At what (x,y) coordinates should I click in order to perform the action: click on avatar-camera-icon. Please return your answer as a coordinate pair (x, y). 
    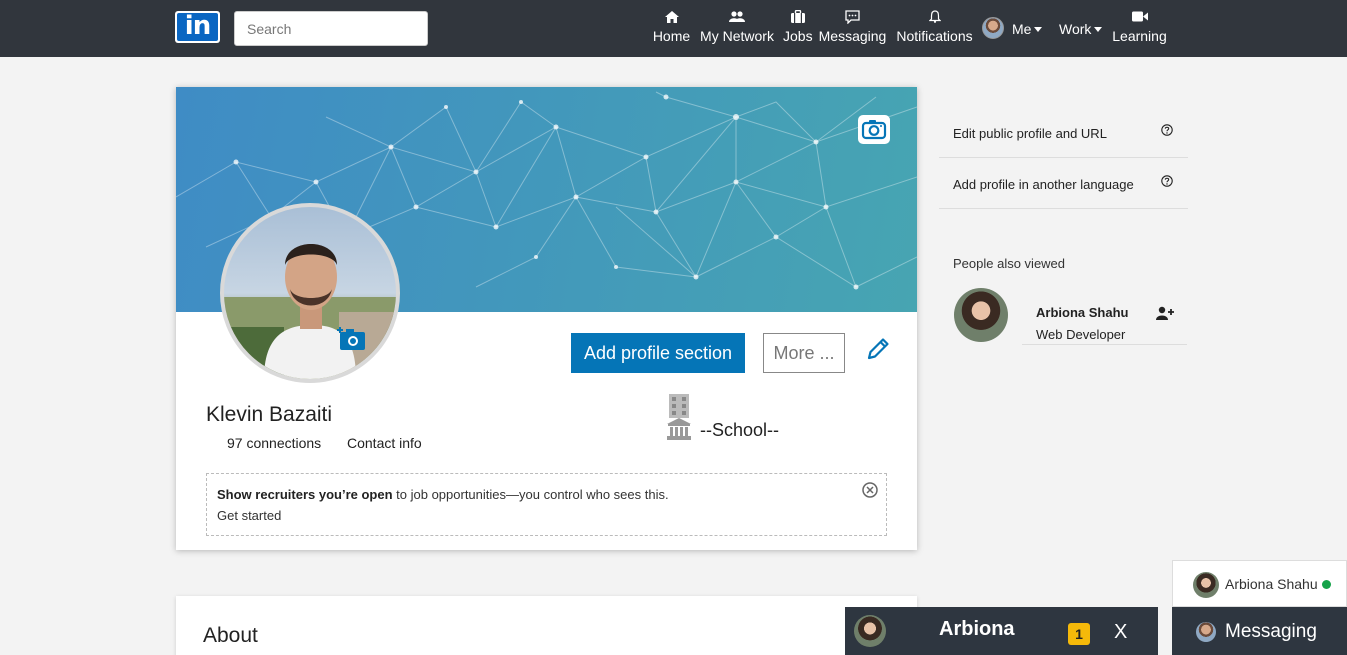
    Looking at the image, I should click on (352, 339).